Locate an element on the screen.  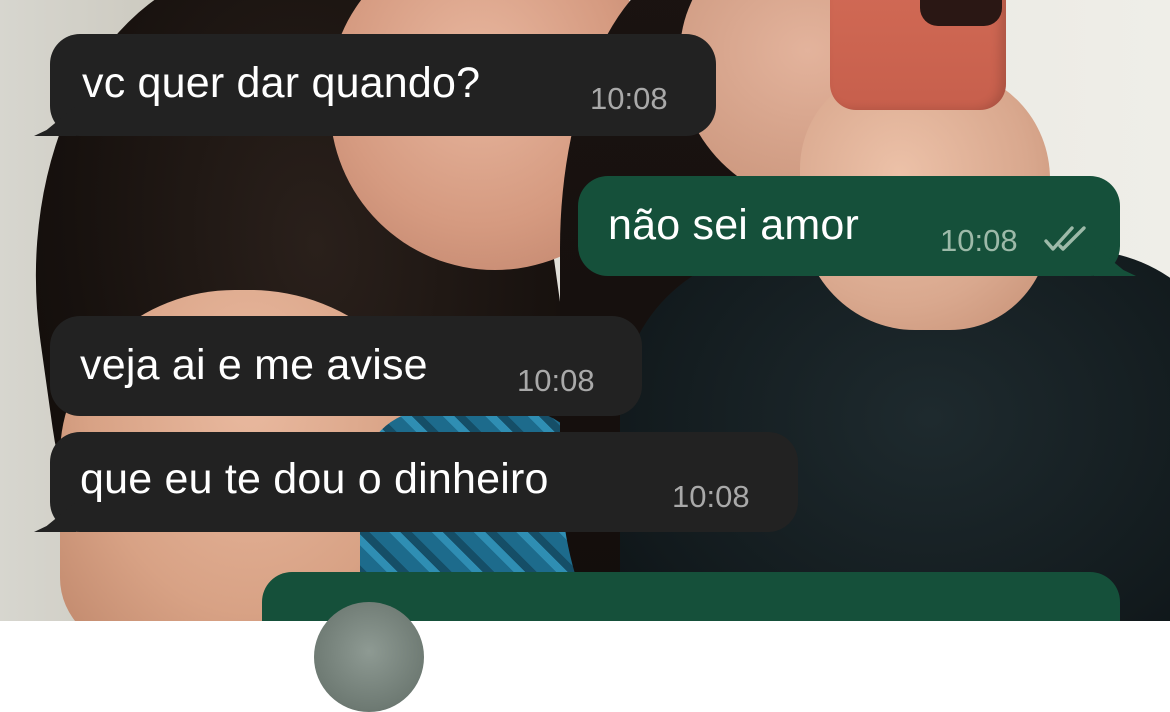
message-bubble-incoming: que eu te dou o dinheiro 10:08 is located at coordinates (424, 482).